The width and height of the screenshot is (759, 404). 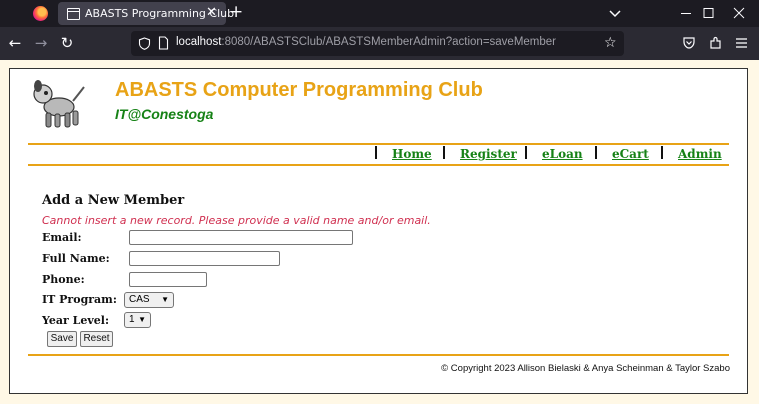 I want to click on bookmark-star-icon: ☆, so click(x=610, y=43).